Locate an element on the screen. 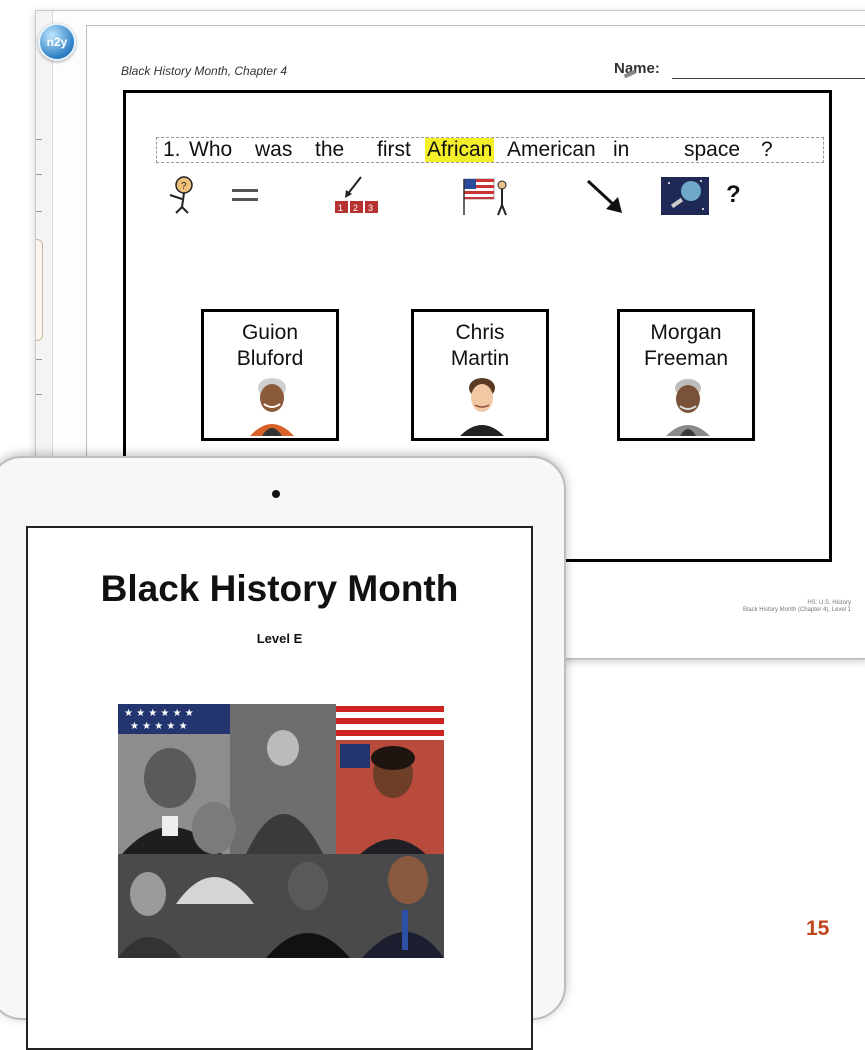 The width and height of the screenshot is (865, 1050). answer-card-chris-martin: Chris Martin is located at coordinates (480, 375).